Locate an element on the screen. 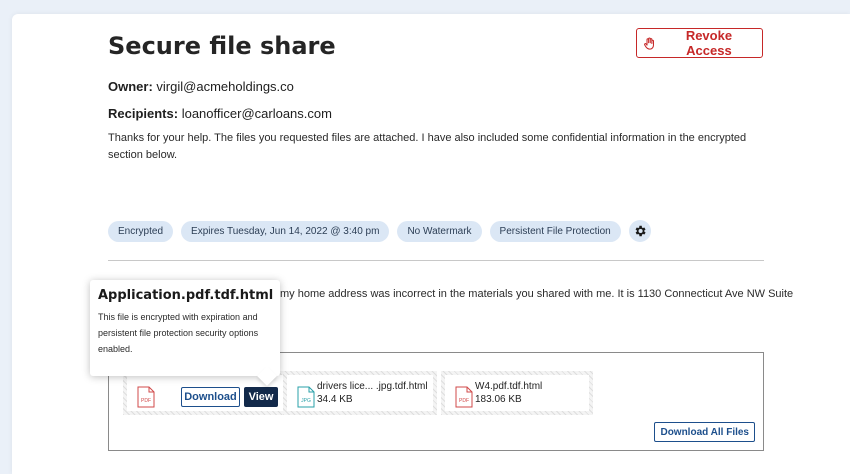 The width and height of the screenshot is (850, 474). owner-line: Owner: virgil@acmeholdings.co is located at coordinates (201, 86).